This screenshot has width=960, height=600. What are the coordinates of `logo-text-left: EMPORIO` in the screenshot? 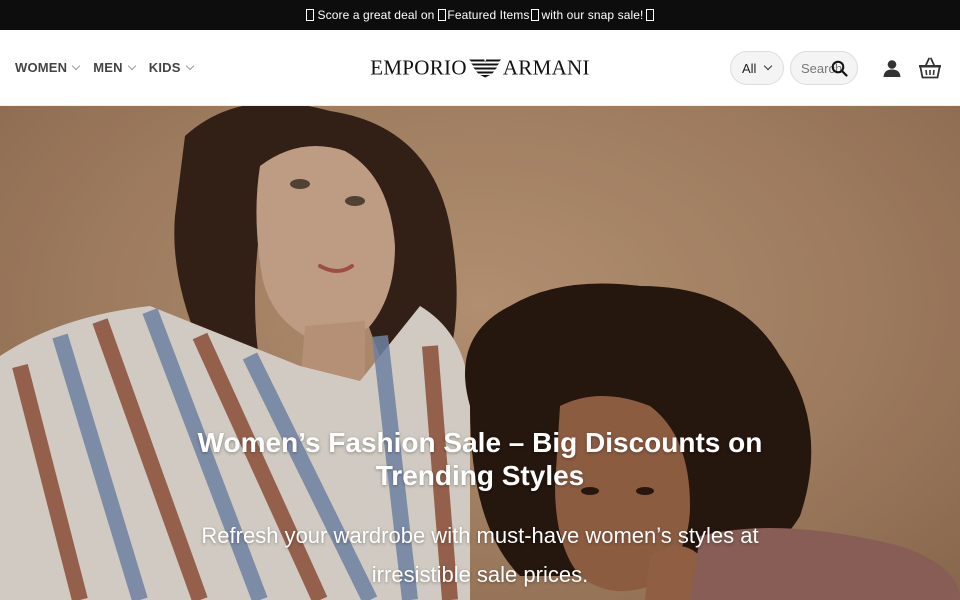 It's located at (418, 67).